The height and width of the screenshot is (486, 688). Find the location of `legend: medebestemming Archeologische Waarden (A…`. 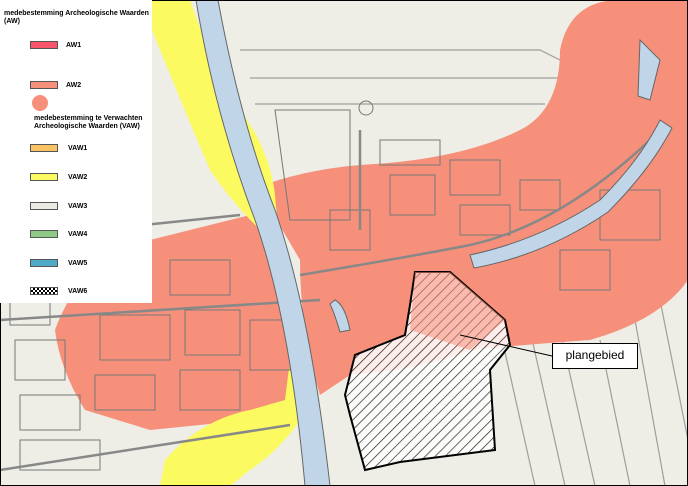

legend: medebestemming Archeologische Waarden (A… is located at coordinates (76, 151).